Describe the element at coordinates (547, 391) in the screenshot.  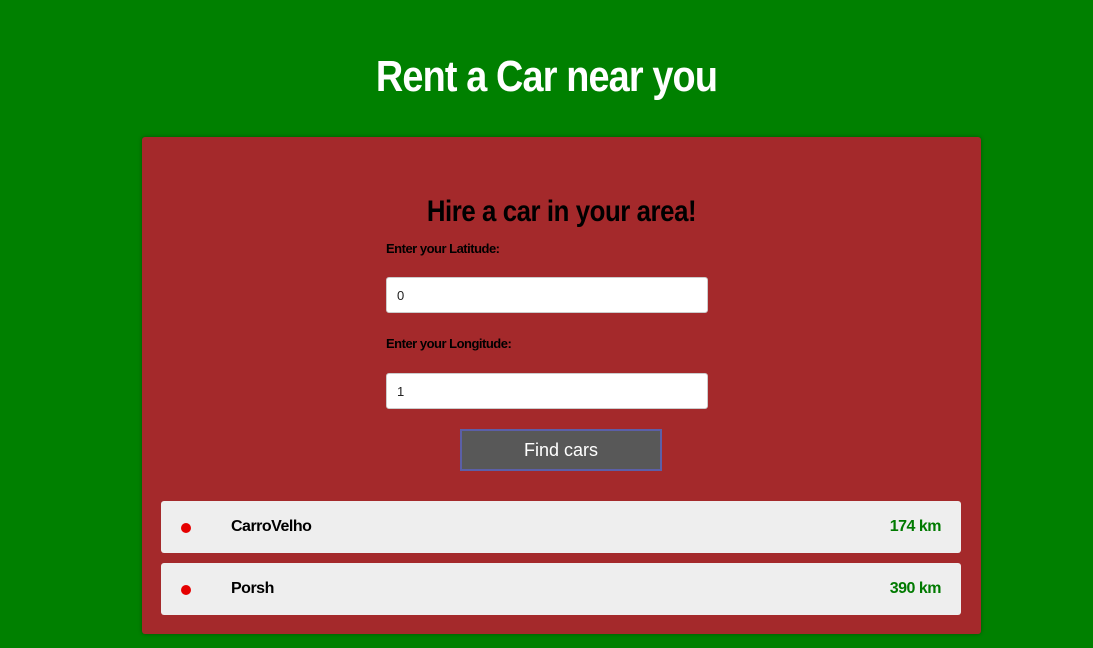
I see `longitude-input` at that location.